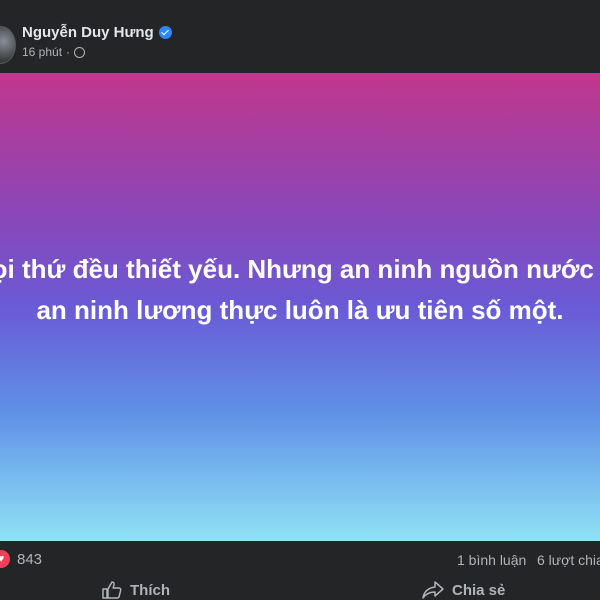 The image size is (600, 600). I want to click on like-label: Thích, so click(150, 590).